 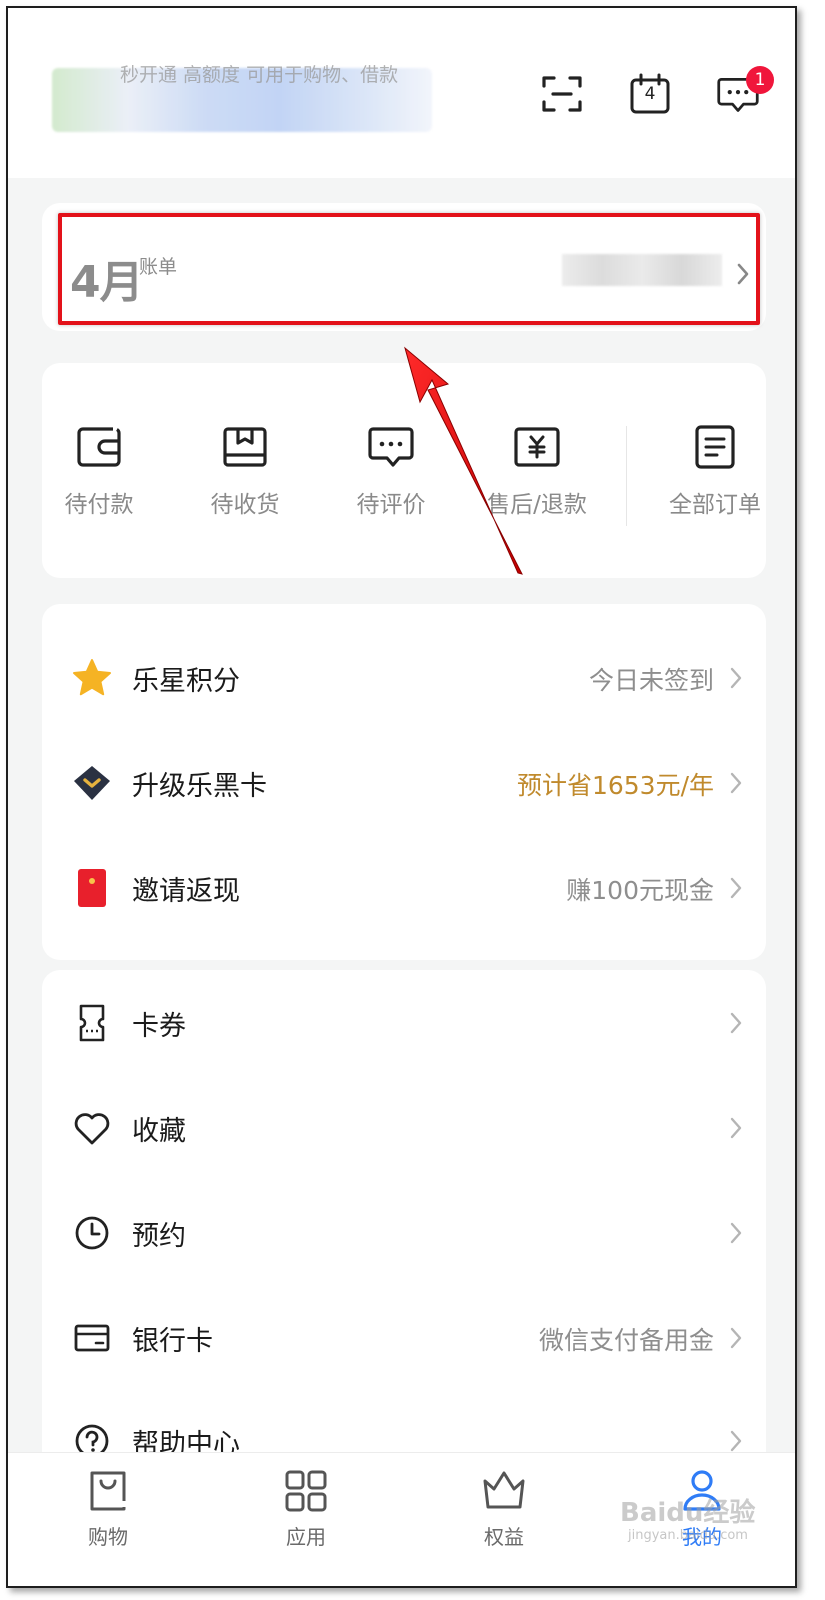 What do you see at coordinates (404, 888) in the screenshot?
I see `row-invite: 邀请返现 赚100元现金` at bounding box center [404, 888].